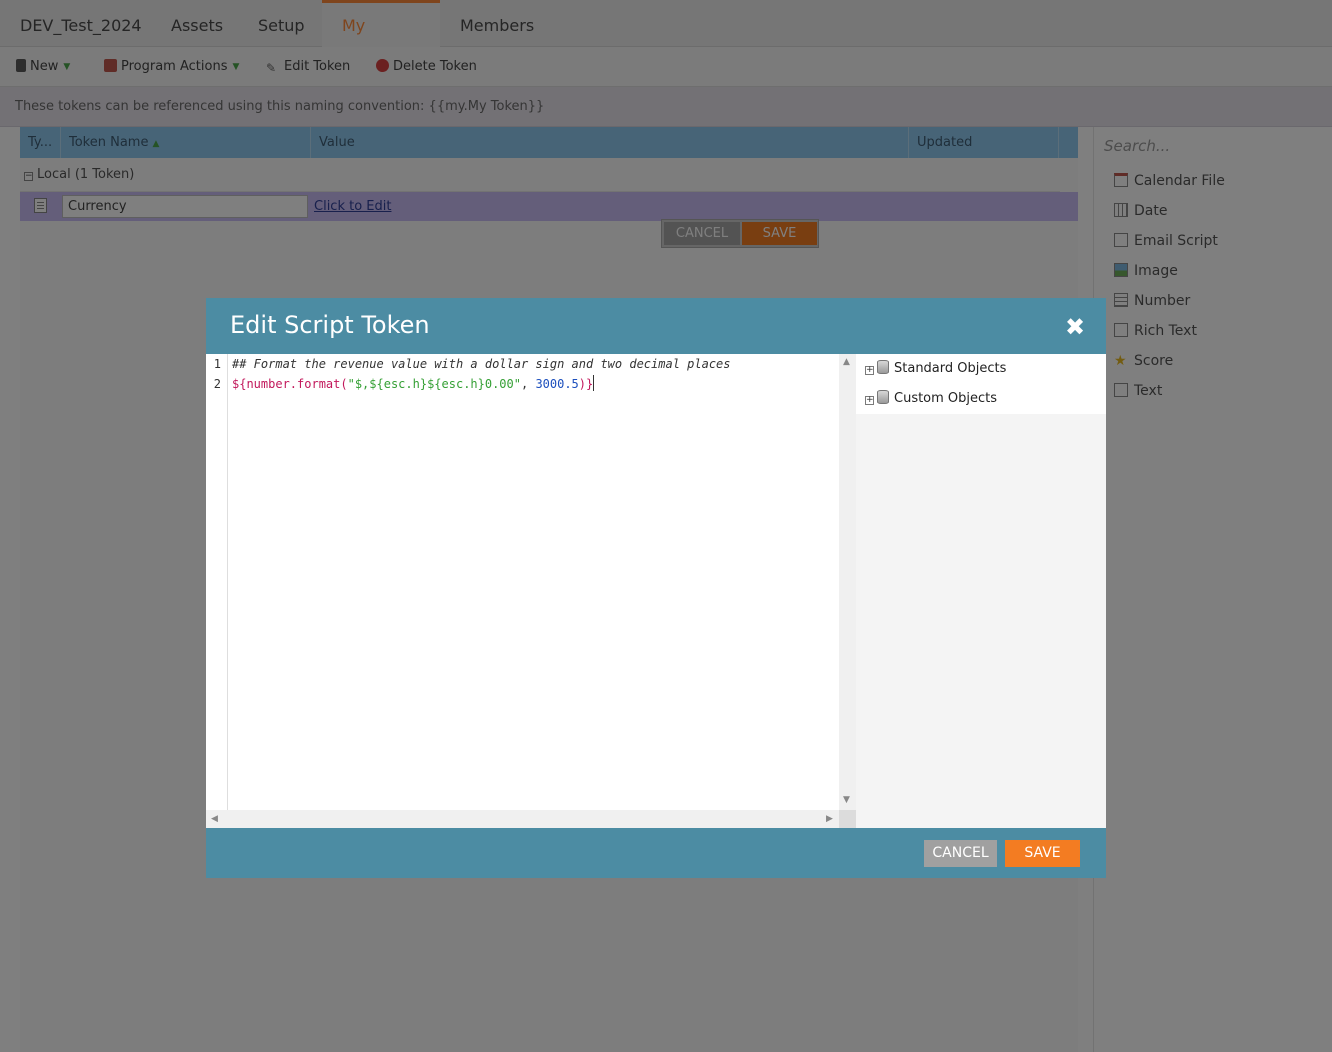  I want to click on line-number: 2, so click(217, 384).